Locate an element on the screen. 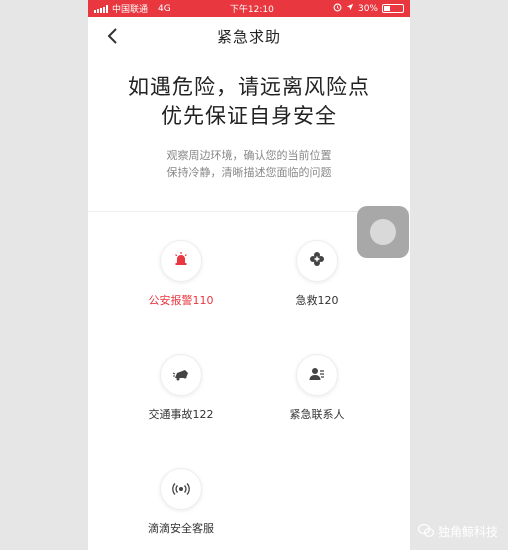  wechat-icon is located at coordinates (426, 531).